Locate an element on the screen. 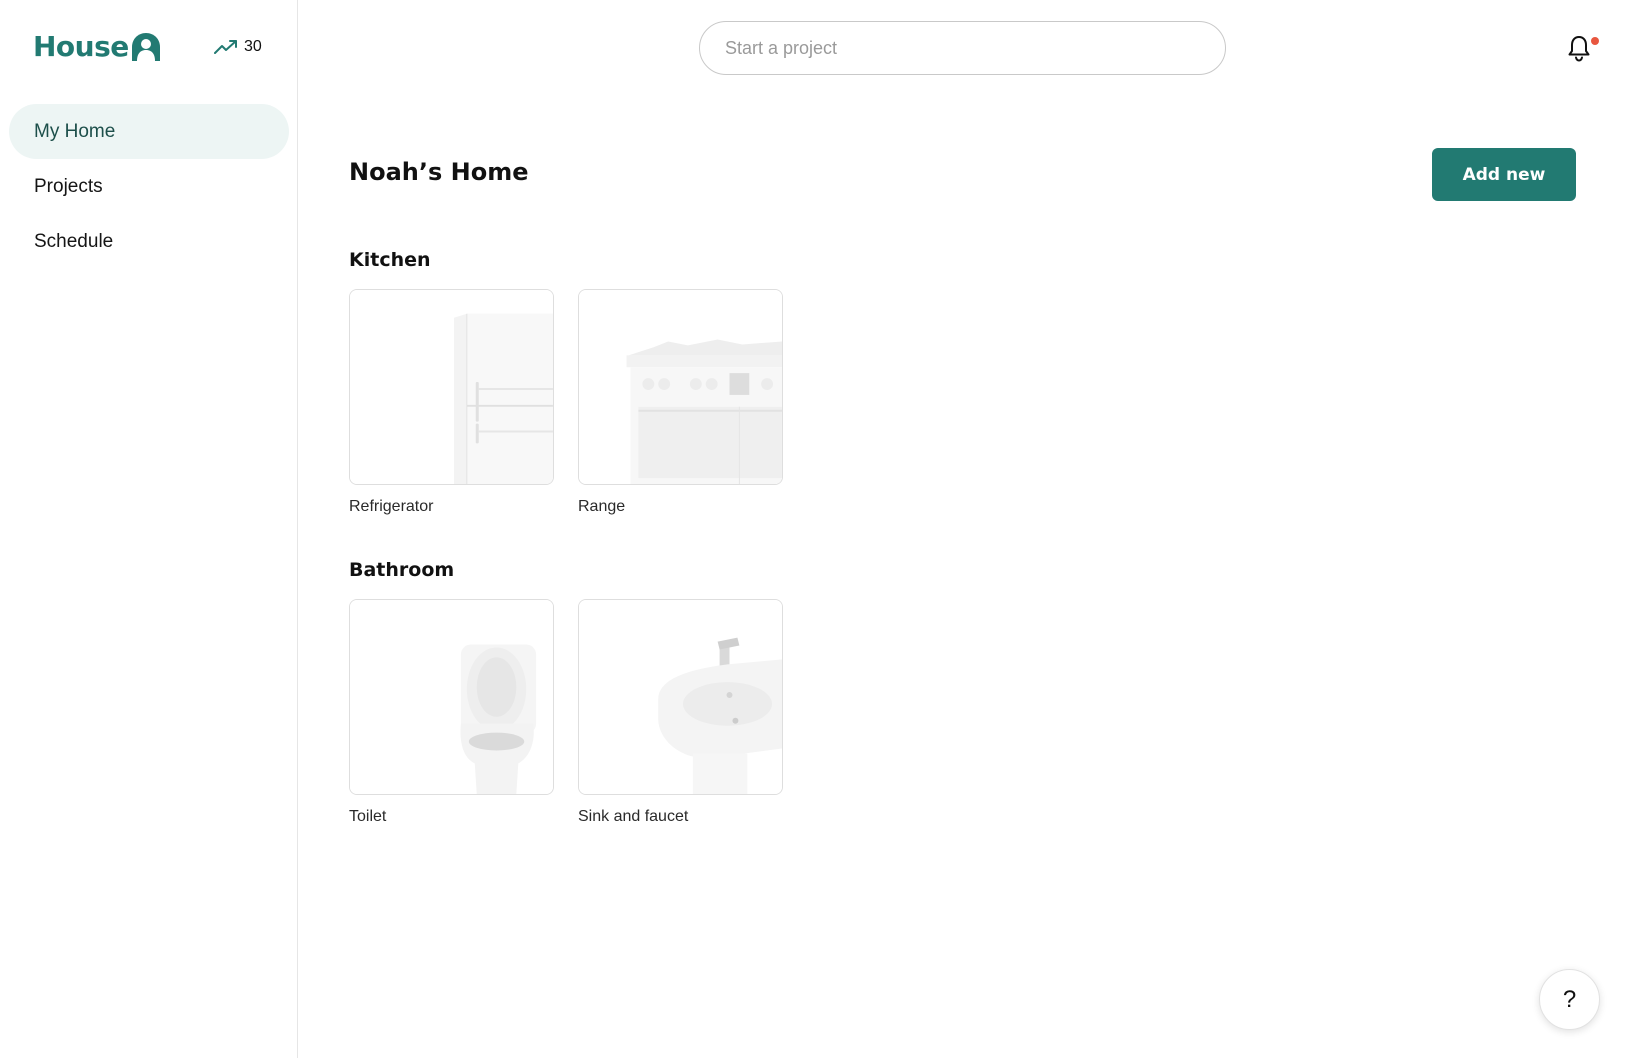 Image resolution: width=1629 pixels, height=1058 pixels. add-new-button: Add new is located at coordinates (1504, 174).